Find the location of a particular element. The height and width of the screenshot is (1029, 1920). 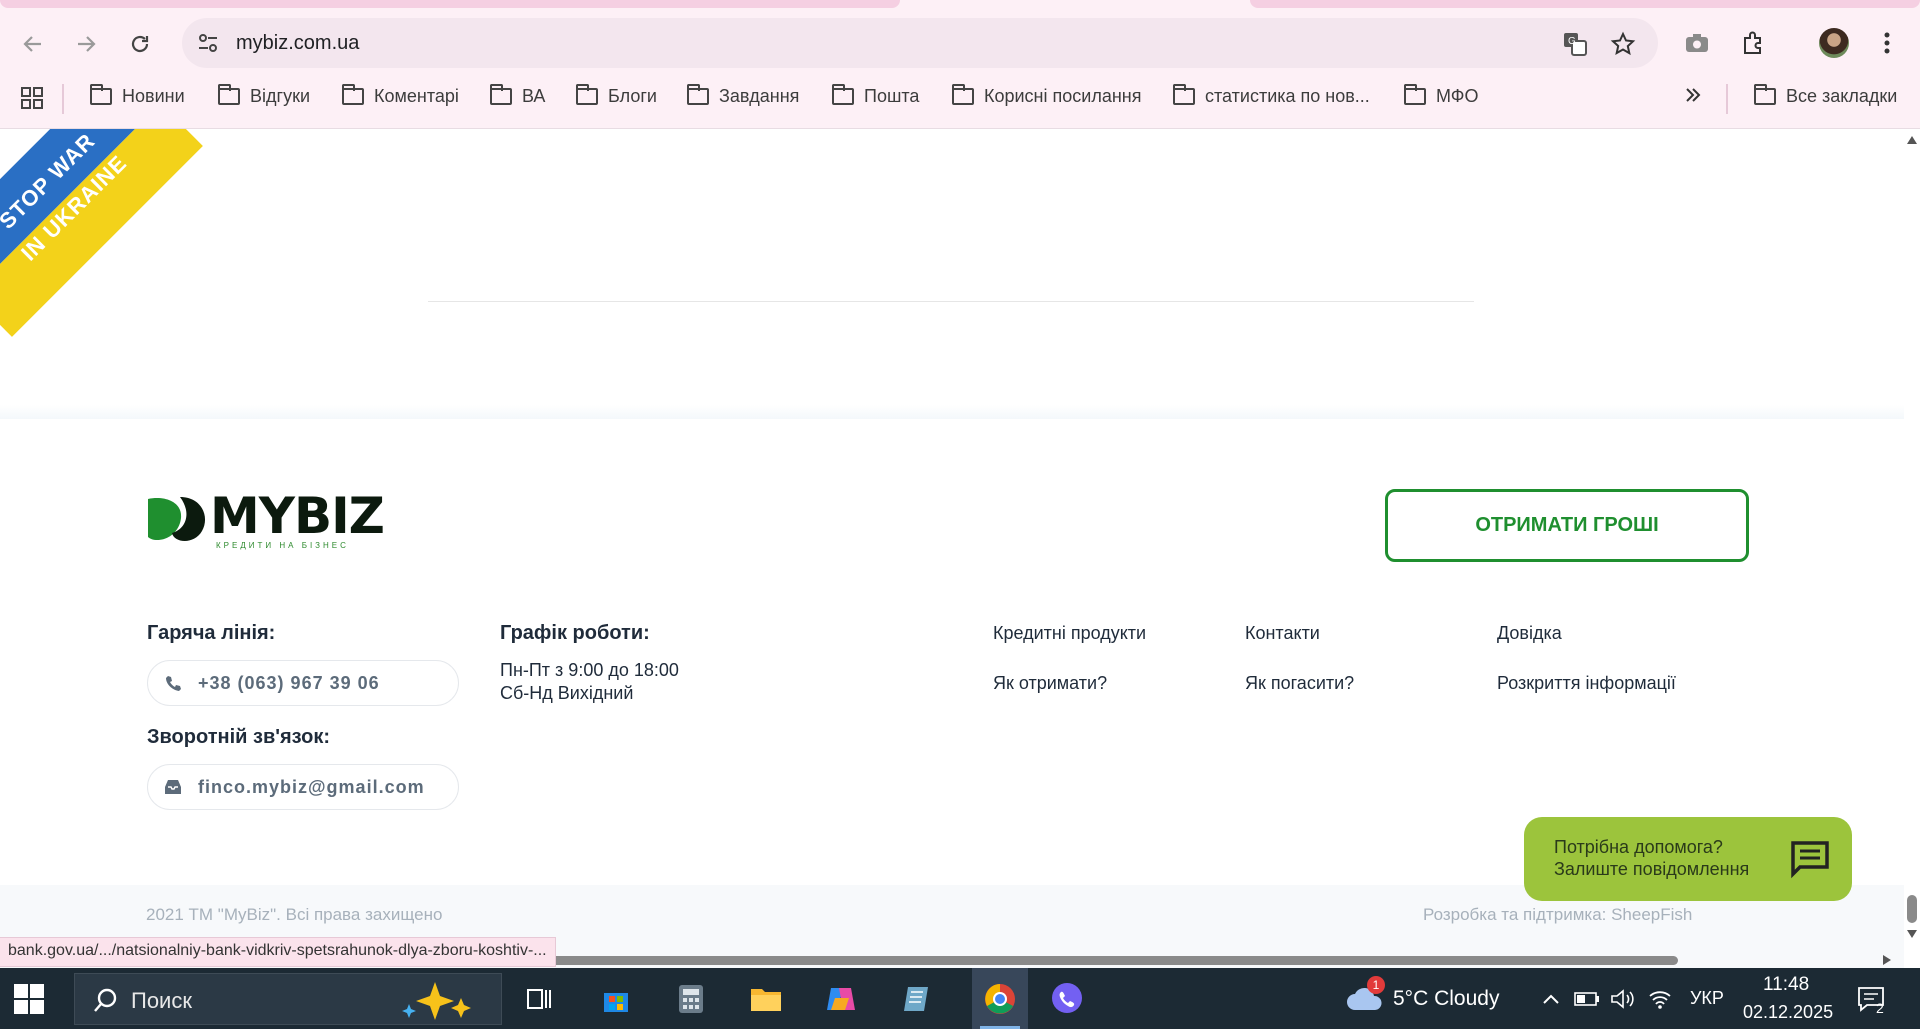

camera-icon is located at coordinates (1697, 43).